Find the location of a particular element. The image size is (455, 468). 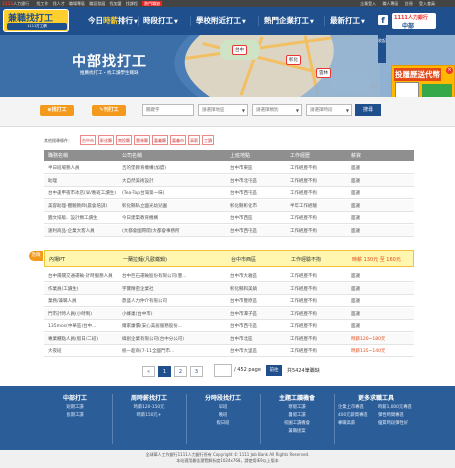

table-row: 作業員(工讀生) 宇寶精密企業社 彰化縣和美鎮 工作經歷不拘 面議 is located at coordinates (229, 288).